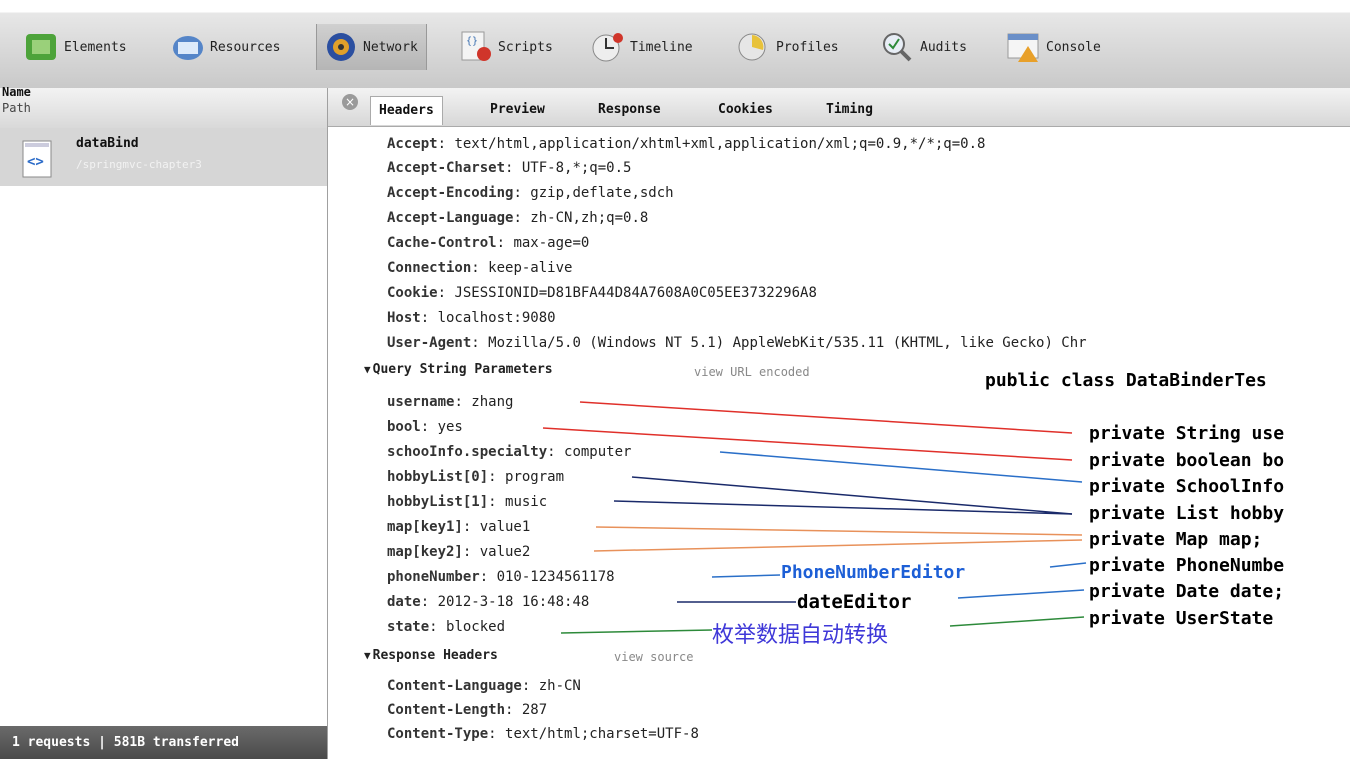 The width and height of the screenshot is (1350, 759). I want to click on phone-editor-annotation: PhoneNumberEditor, so click(873, 572).